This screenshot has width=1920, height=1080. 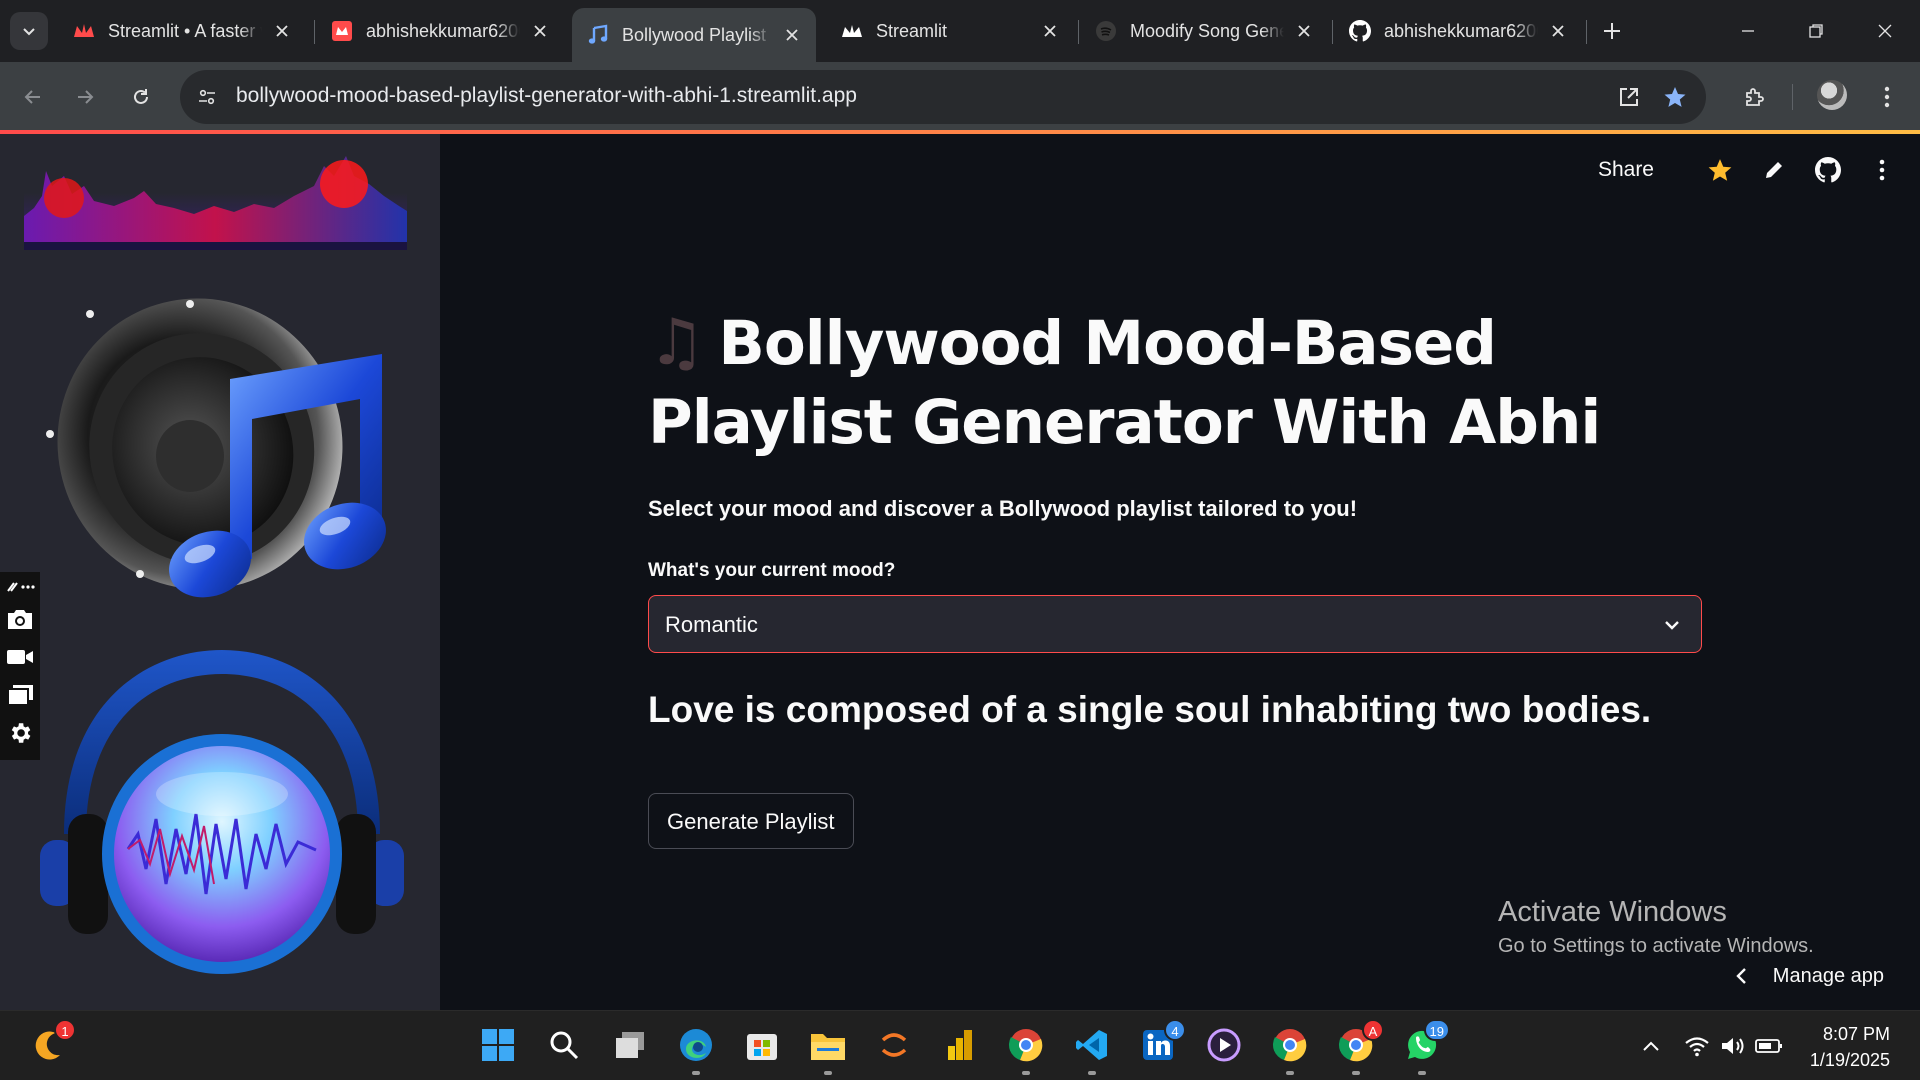 What do you see at coordinates (1175, 1030) in the screenshot?
I see `notification-badge: 4` at bounding box center [1175, 1030].